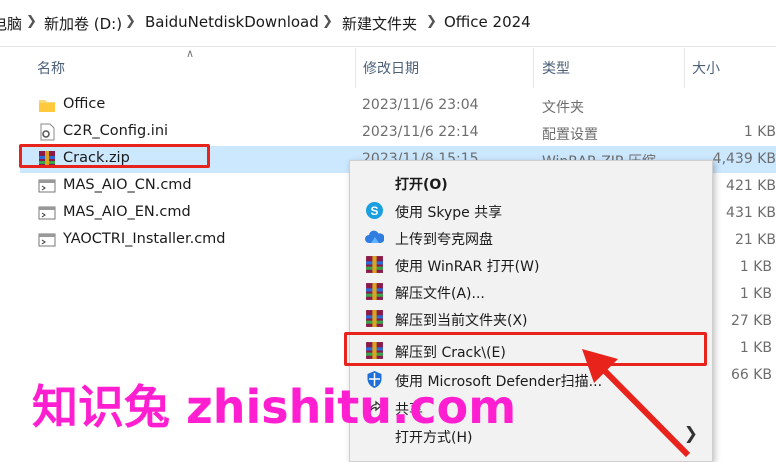 This screenshot has height=462, width=776. I want to click on file-name: MAS_AIO_CN.cmd, so click(127, 185).